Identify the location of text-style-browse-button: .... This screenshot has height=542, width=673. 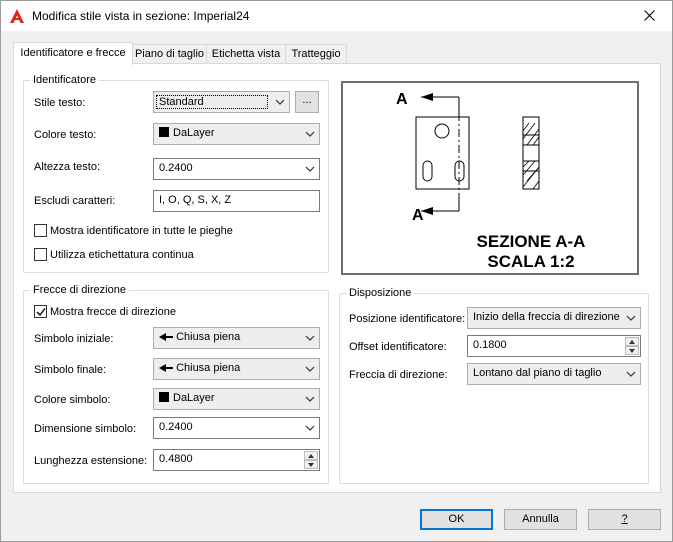
(307, 102).